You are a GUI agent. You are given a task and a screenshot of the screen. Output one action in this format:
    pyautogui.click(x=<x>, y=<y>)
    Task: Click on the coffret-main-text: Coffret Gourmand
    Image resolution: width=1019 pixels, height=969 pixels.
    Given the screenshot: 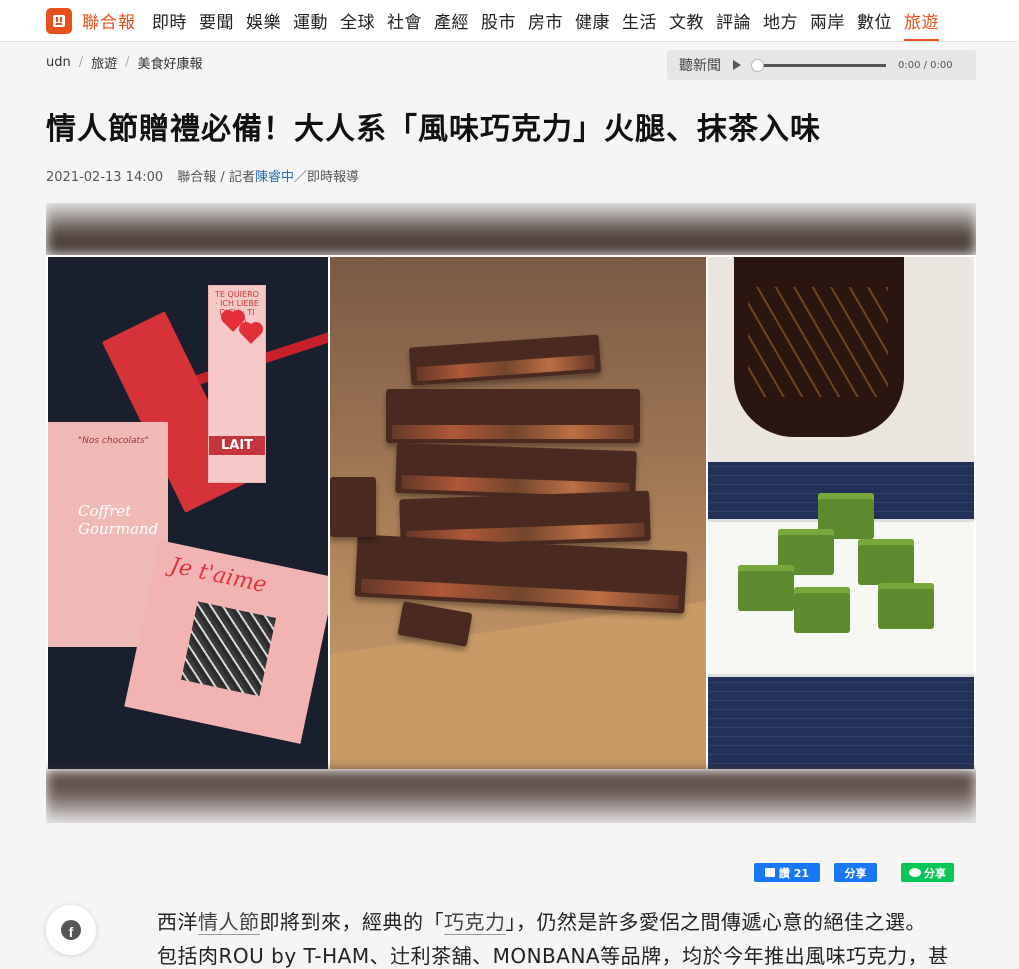 What is the action you would take?
    pyautogui.click(x=118, y=520)
    